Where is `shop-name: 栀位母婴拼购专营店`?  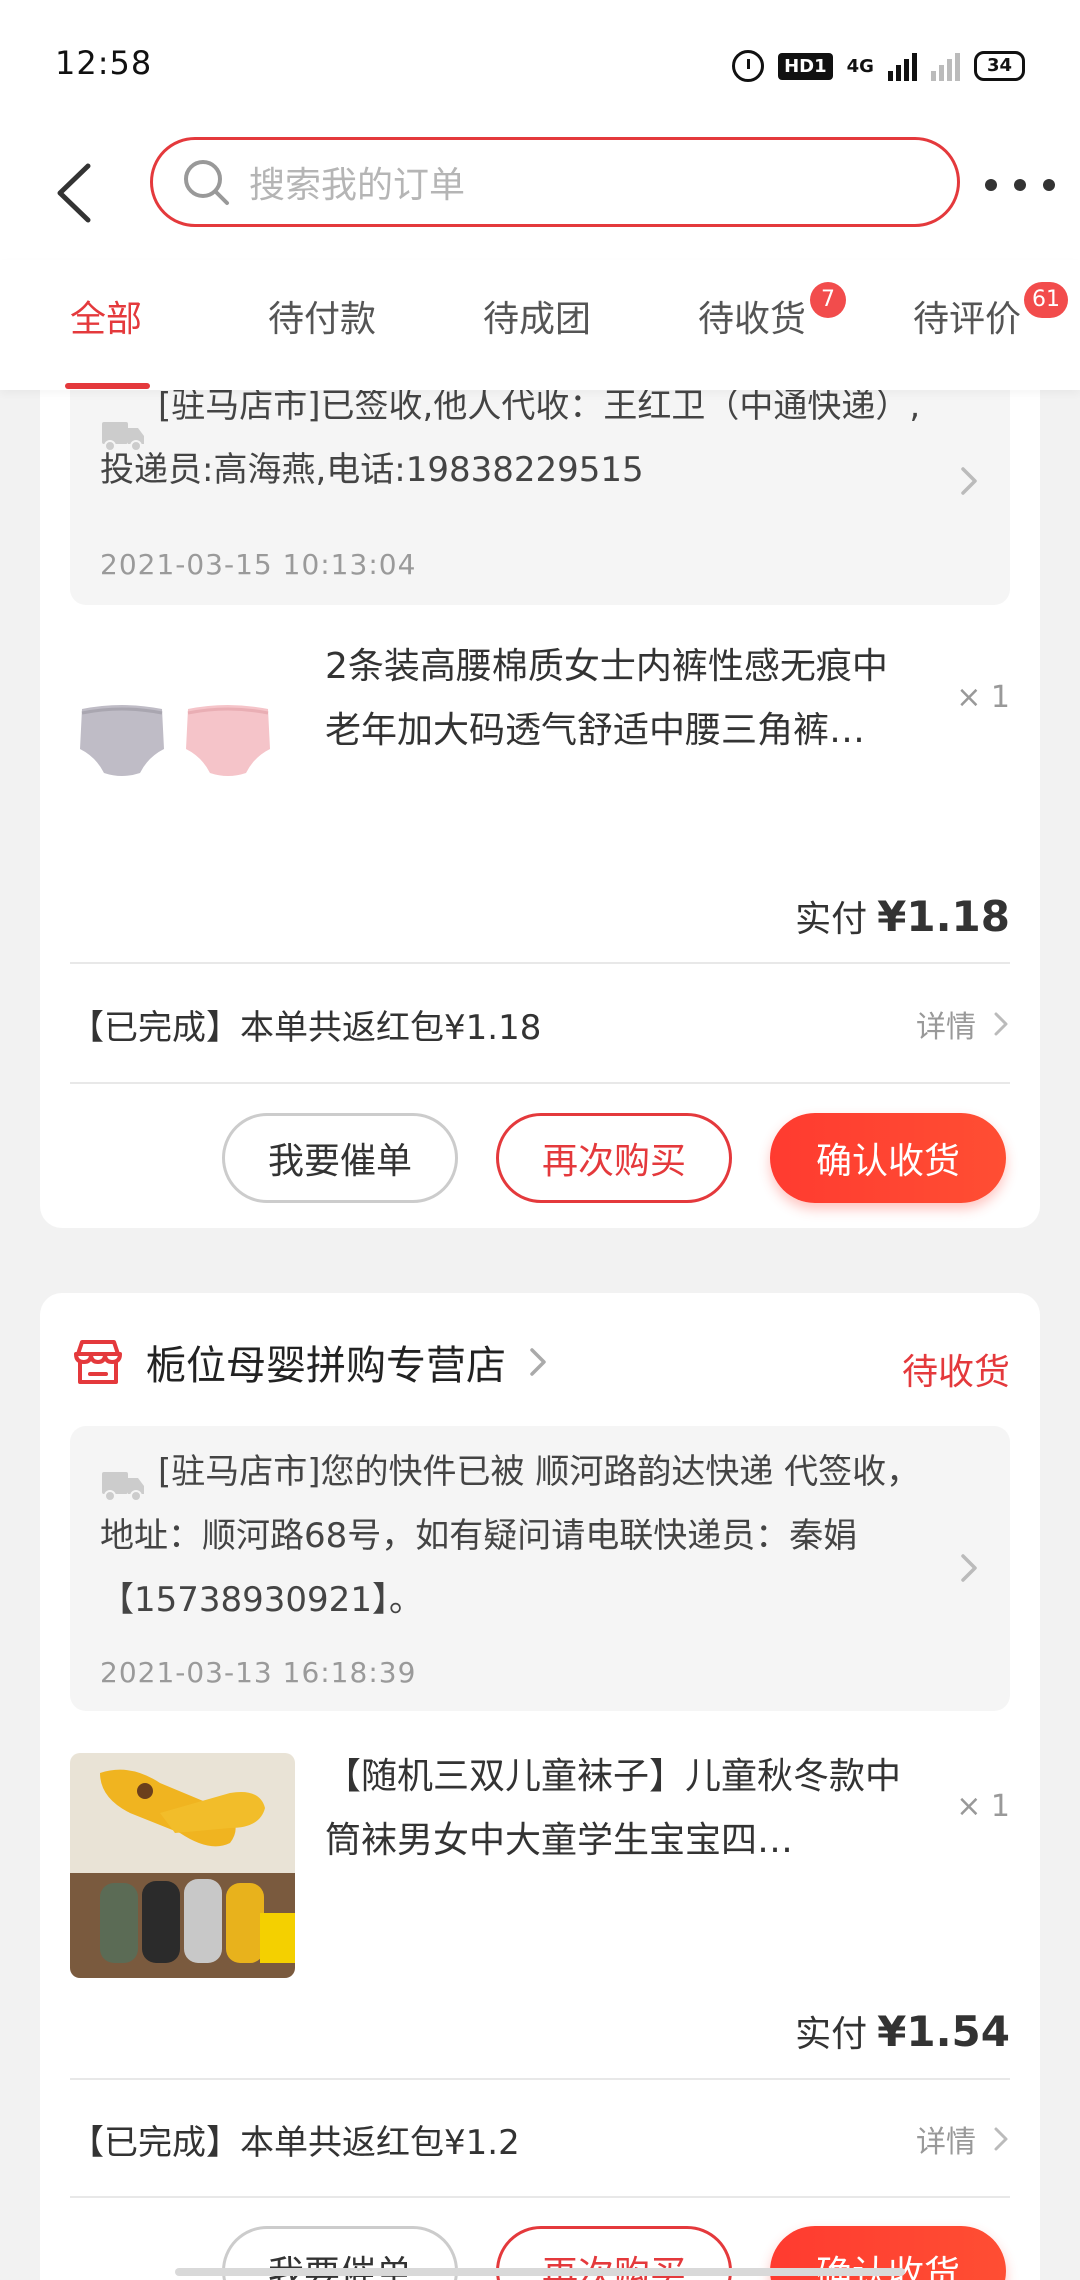 shop-name: 栀位母婴拼购专营店 is located at coordinates (326, 1366).